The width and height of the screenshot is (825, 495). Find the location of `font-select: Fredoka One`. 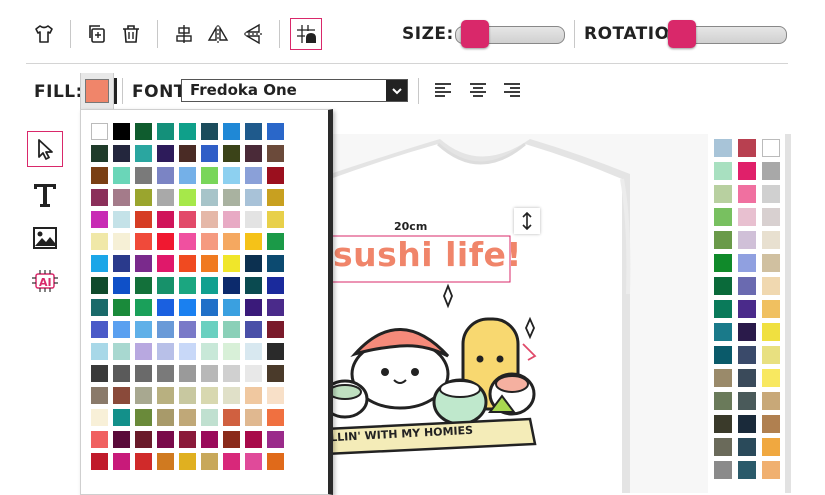

font-select: Fredoka One is located at coordinates (294, 90).